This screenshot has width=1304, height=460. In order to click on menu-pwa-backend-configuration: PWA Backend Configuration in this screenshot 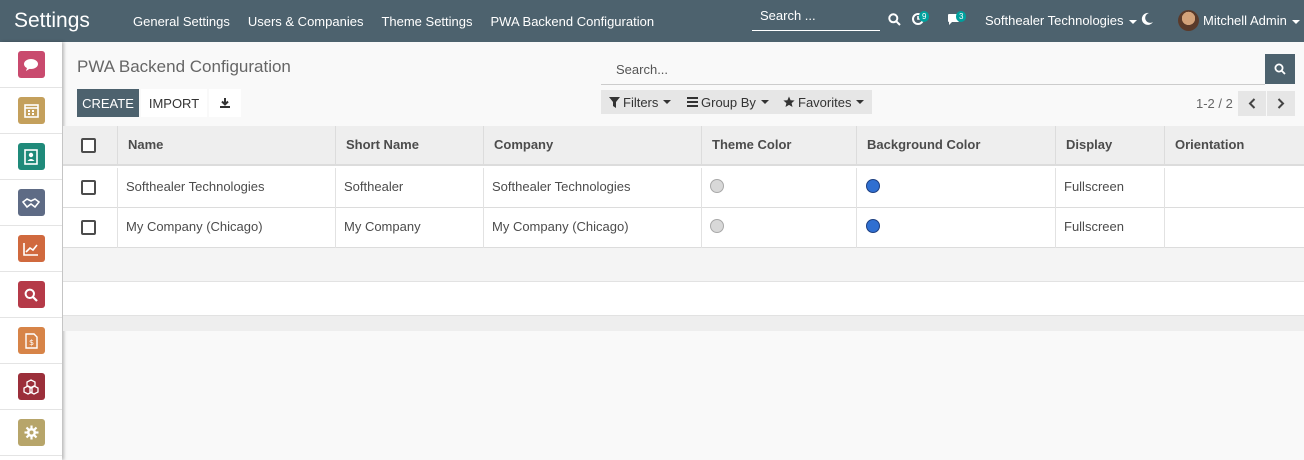, I will do `click(573, 21)`.